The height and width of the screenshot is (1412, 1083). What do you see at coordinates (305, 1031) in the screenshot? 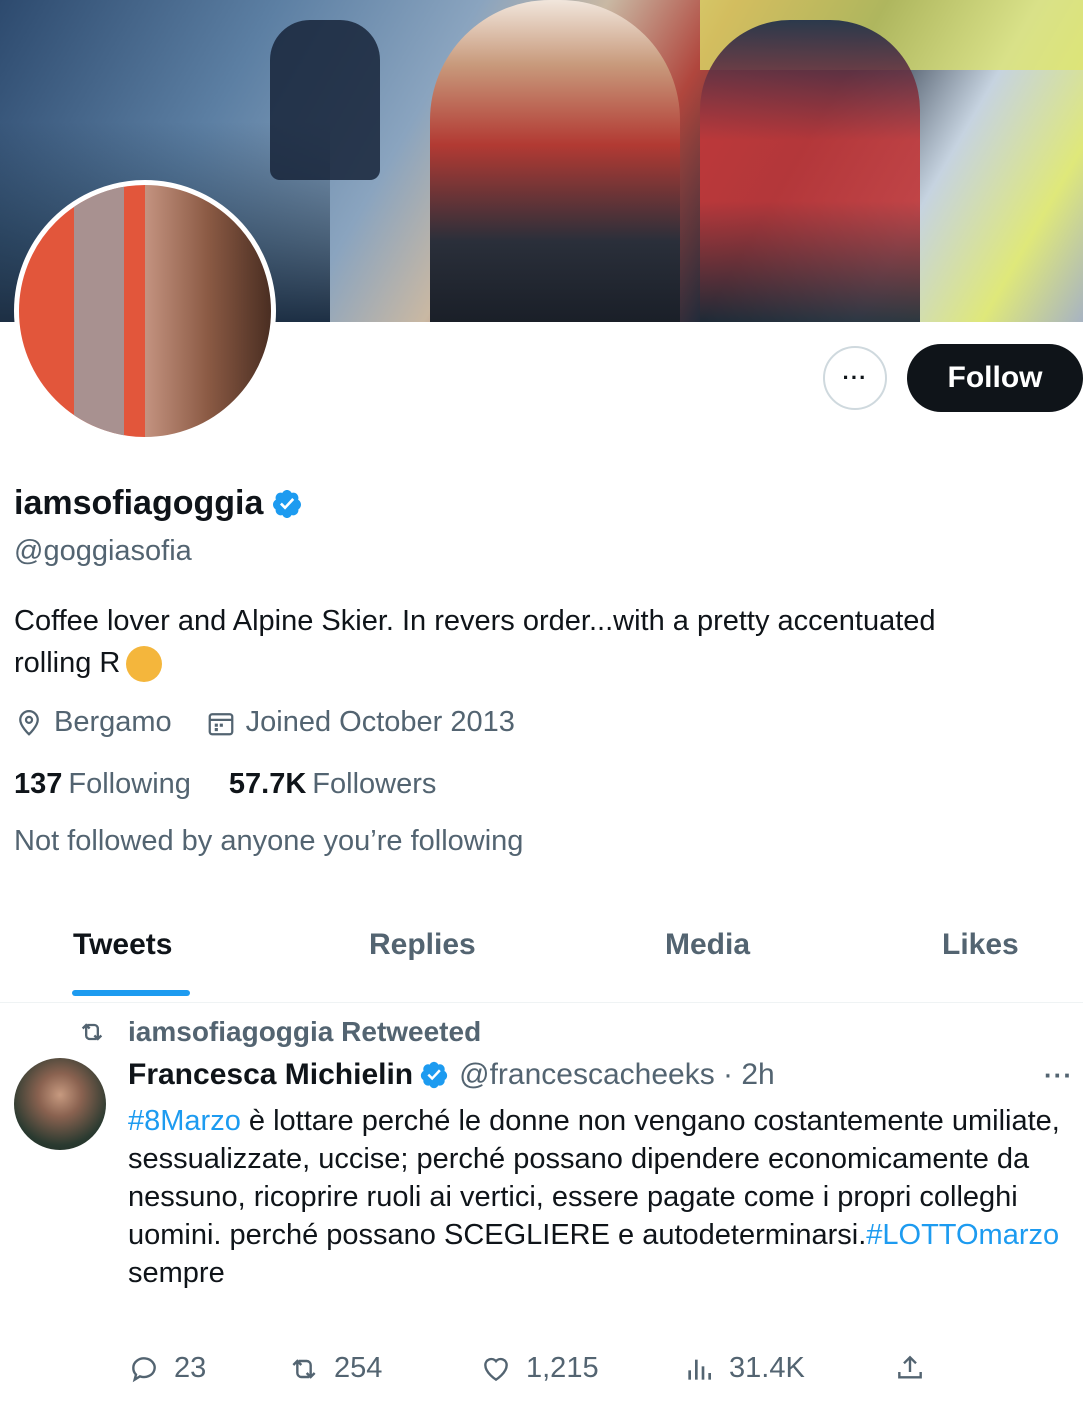
I see `retweeted-by-text: iamsofiagoggia Retweeted` at bounding box center [305, 1031].